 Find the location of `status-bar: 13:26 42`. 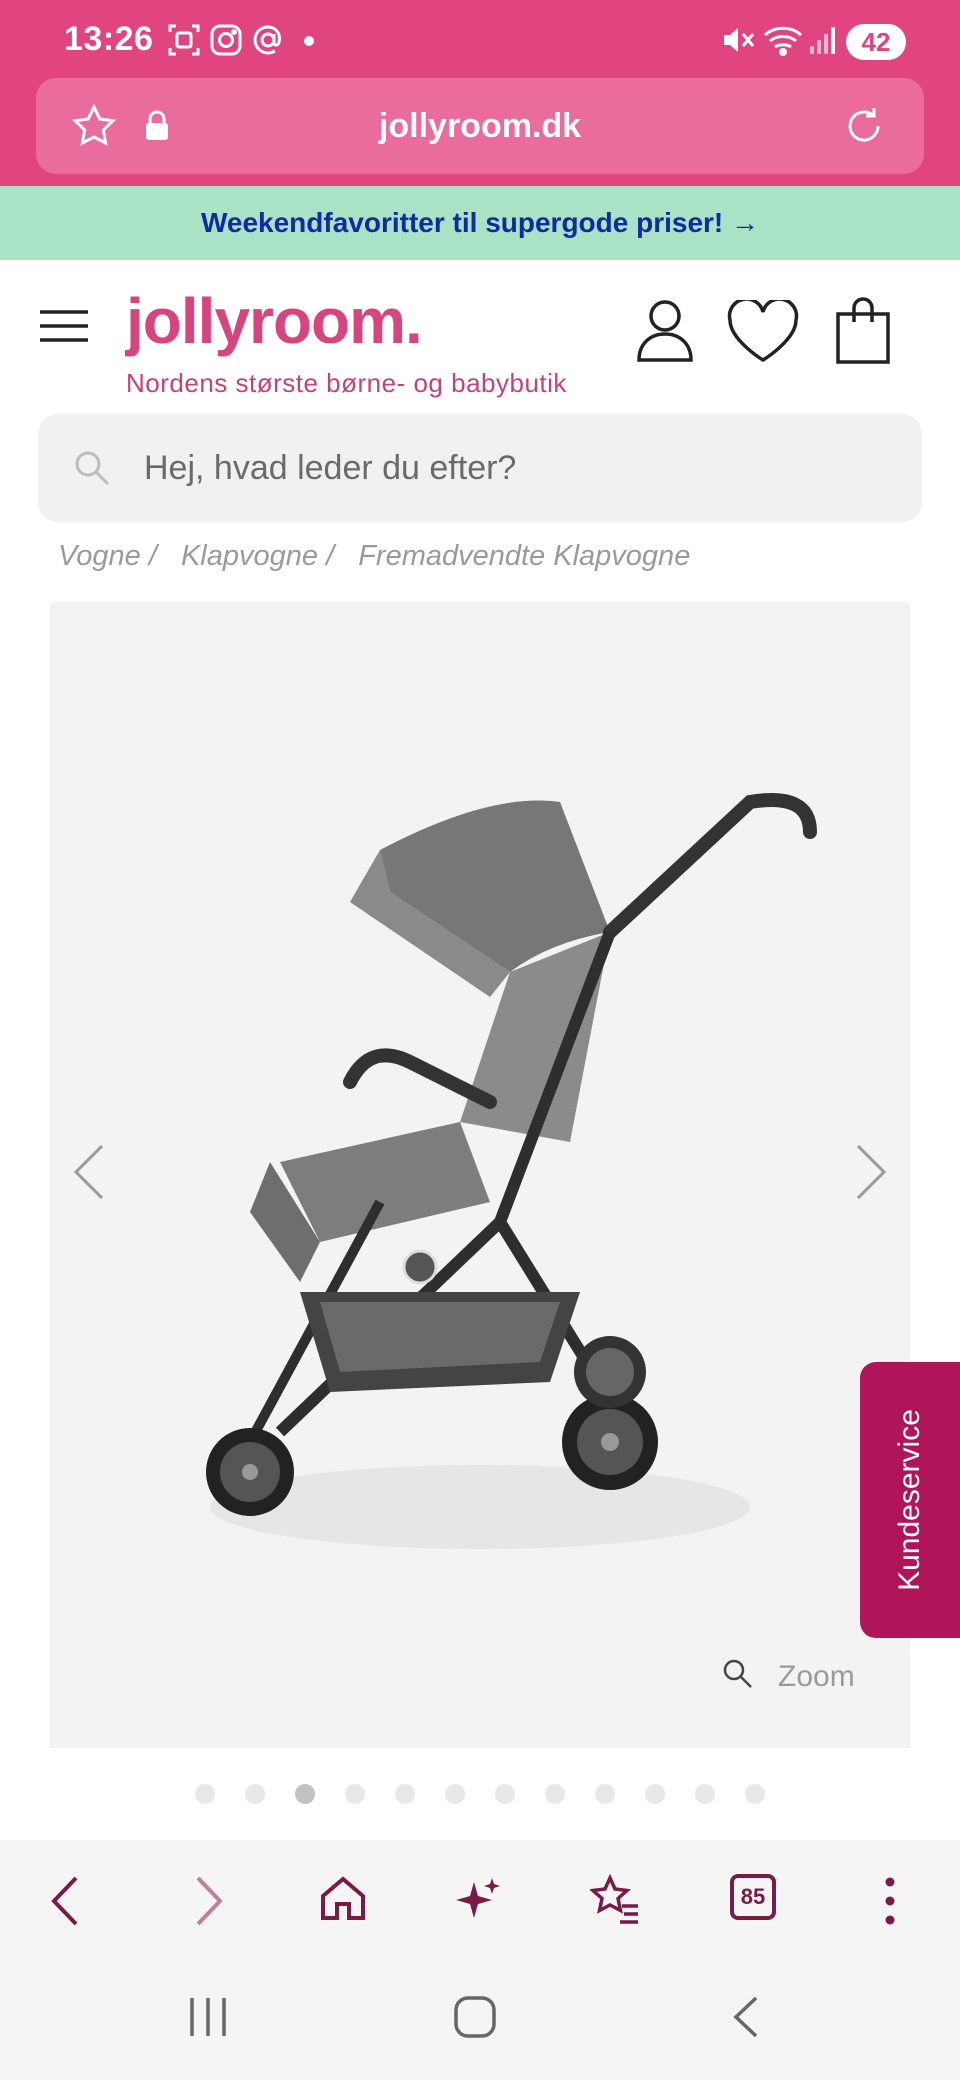

status-bar: 13:26 42 is located at coordinates (480, 43).